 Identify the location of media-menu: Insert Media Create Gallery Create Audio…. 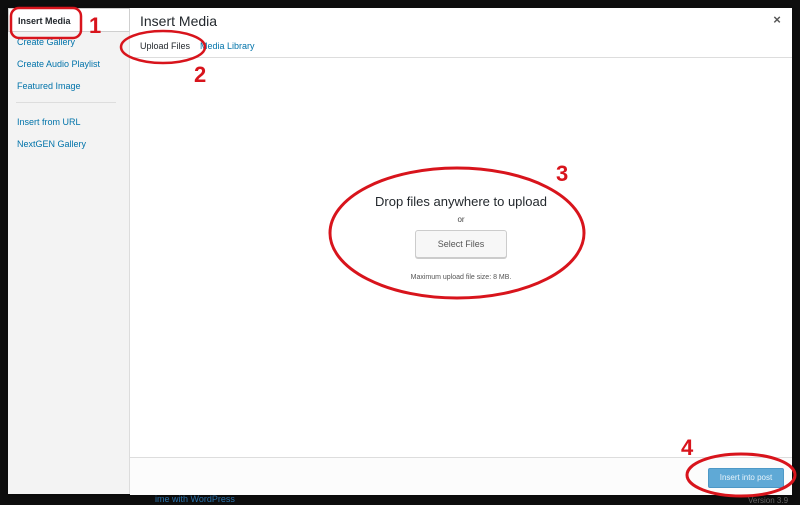
(69, 251).